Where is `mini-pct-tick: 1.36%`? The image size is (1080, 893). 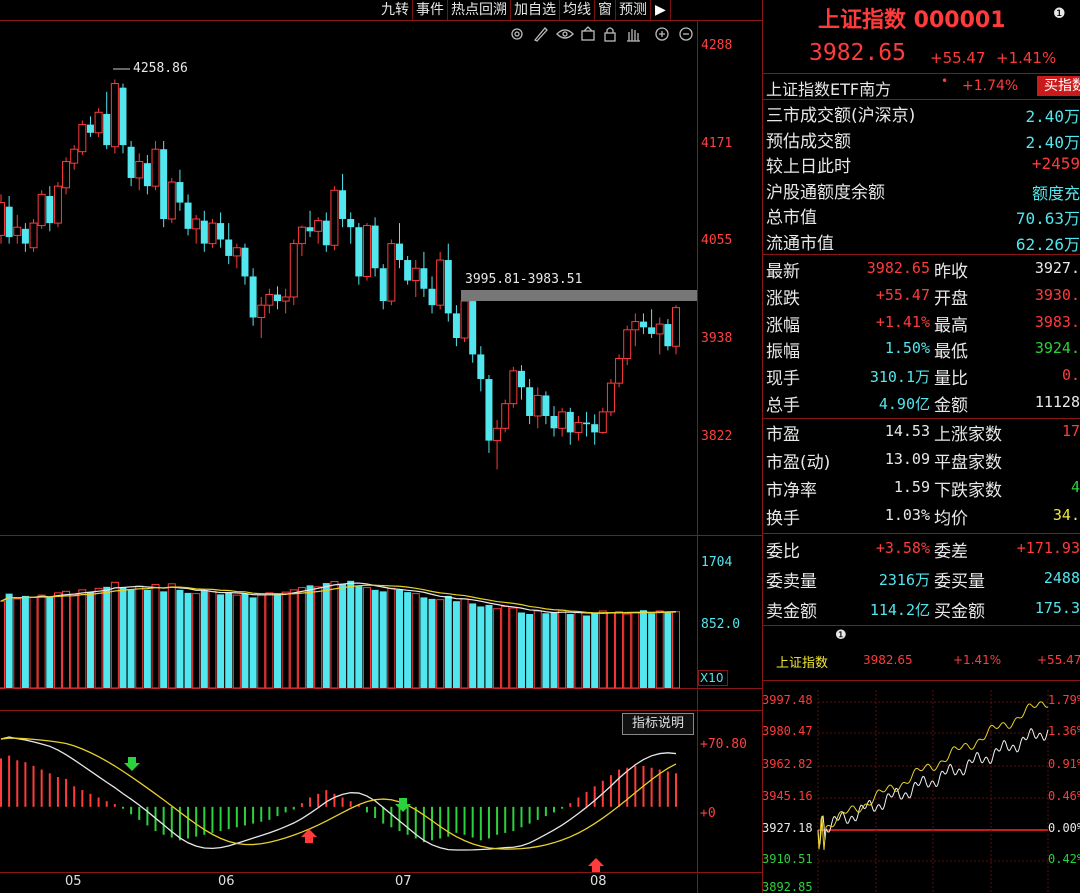
mini-pct-tick: 1.36% is located at coordinates (1064, 731).